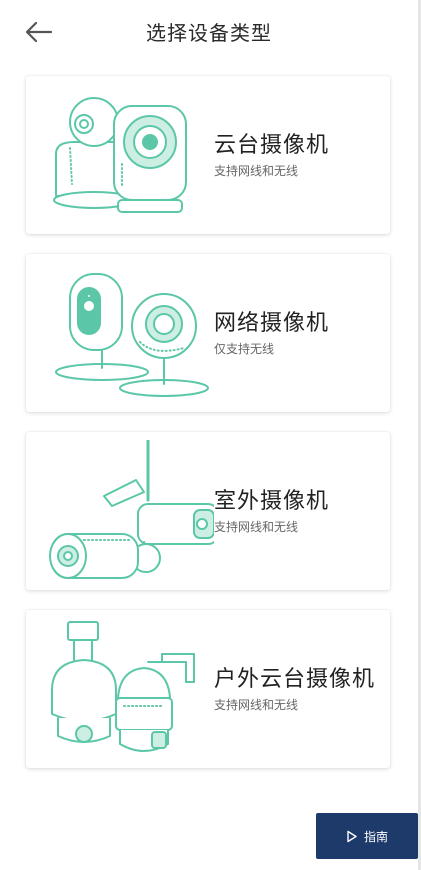 Image resolution: width=421 pixels, height=870 pixels. What do you see at coordinates (272, 145) in the screenshot?
I see `device-name: 云台摄像机` at bounding box center [272, 145].